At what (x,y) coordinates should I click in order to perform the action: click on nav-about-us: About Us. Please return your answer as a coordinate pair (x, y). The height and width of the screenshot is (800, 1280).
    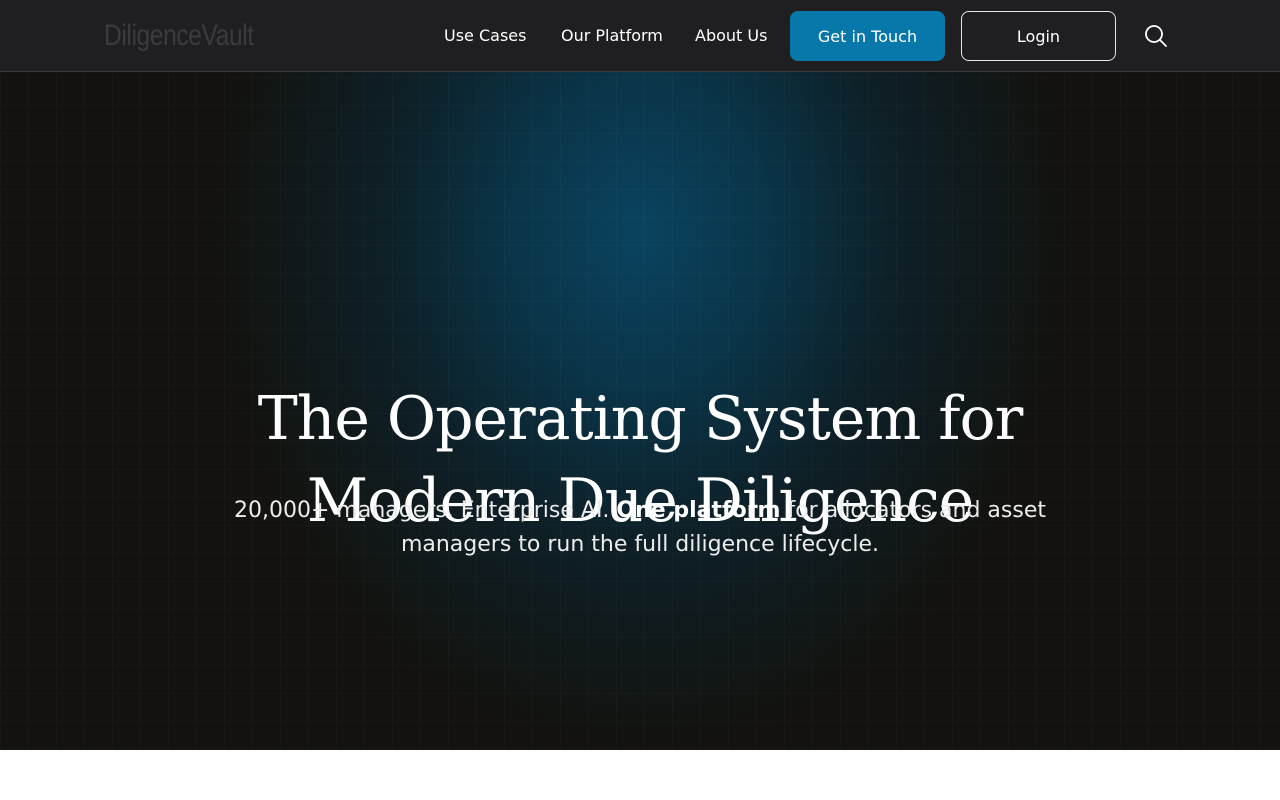
    Looking at the image, I should click on (731, 36).